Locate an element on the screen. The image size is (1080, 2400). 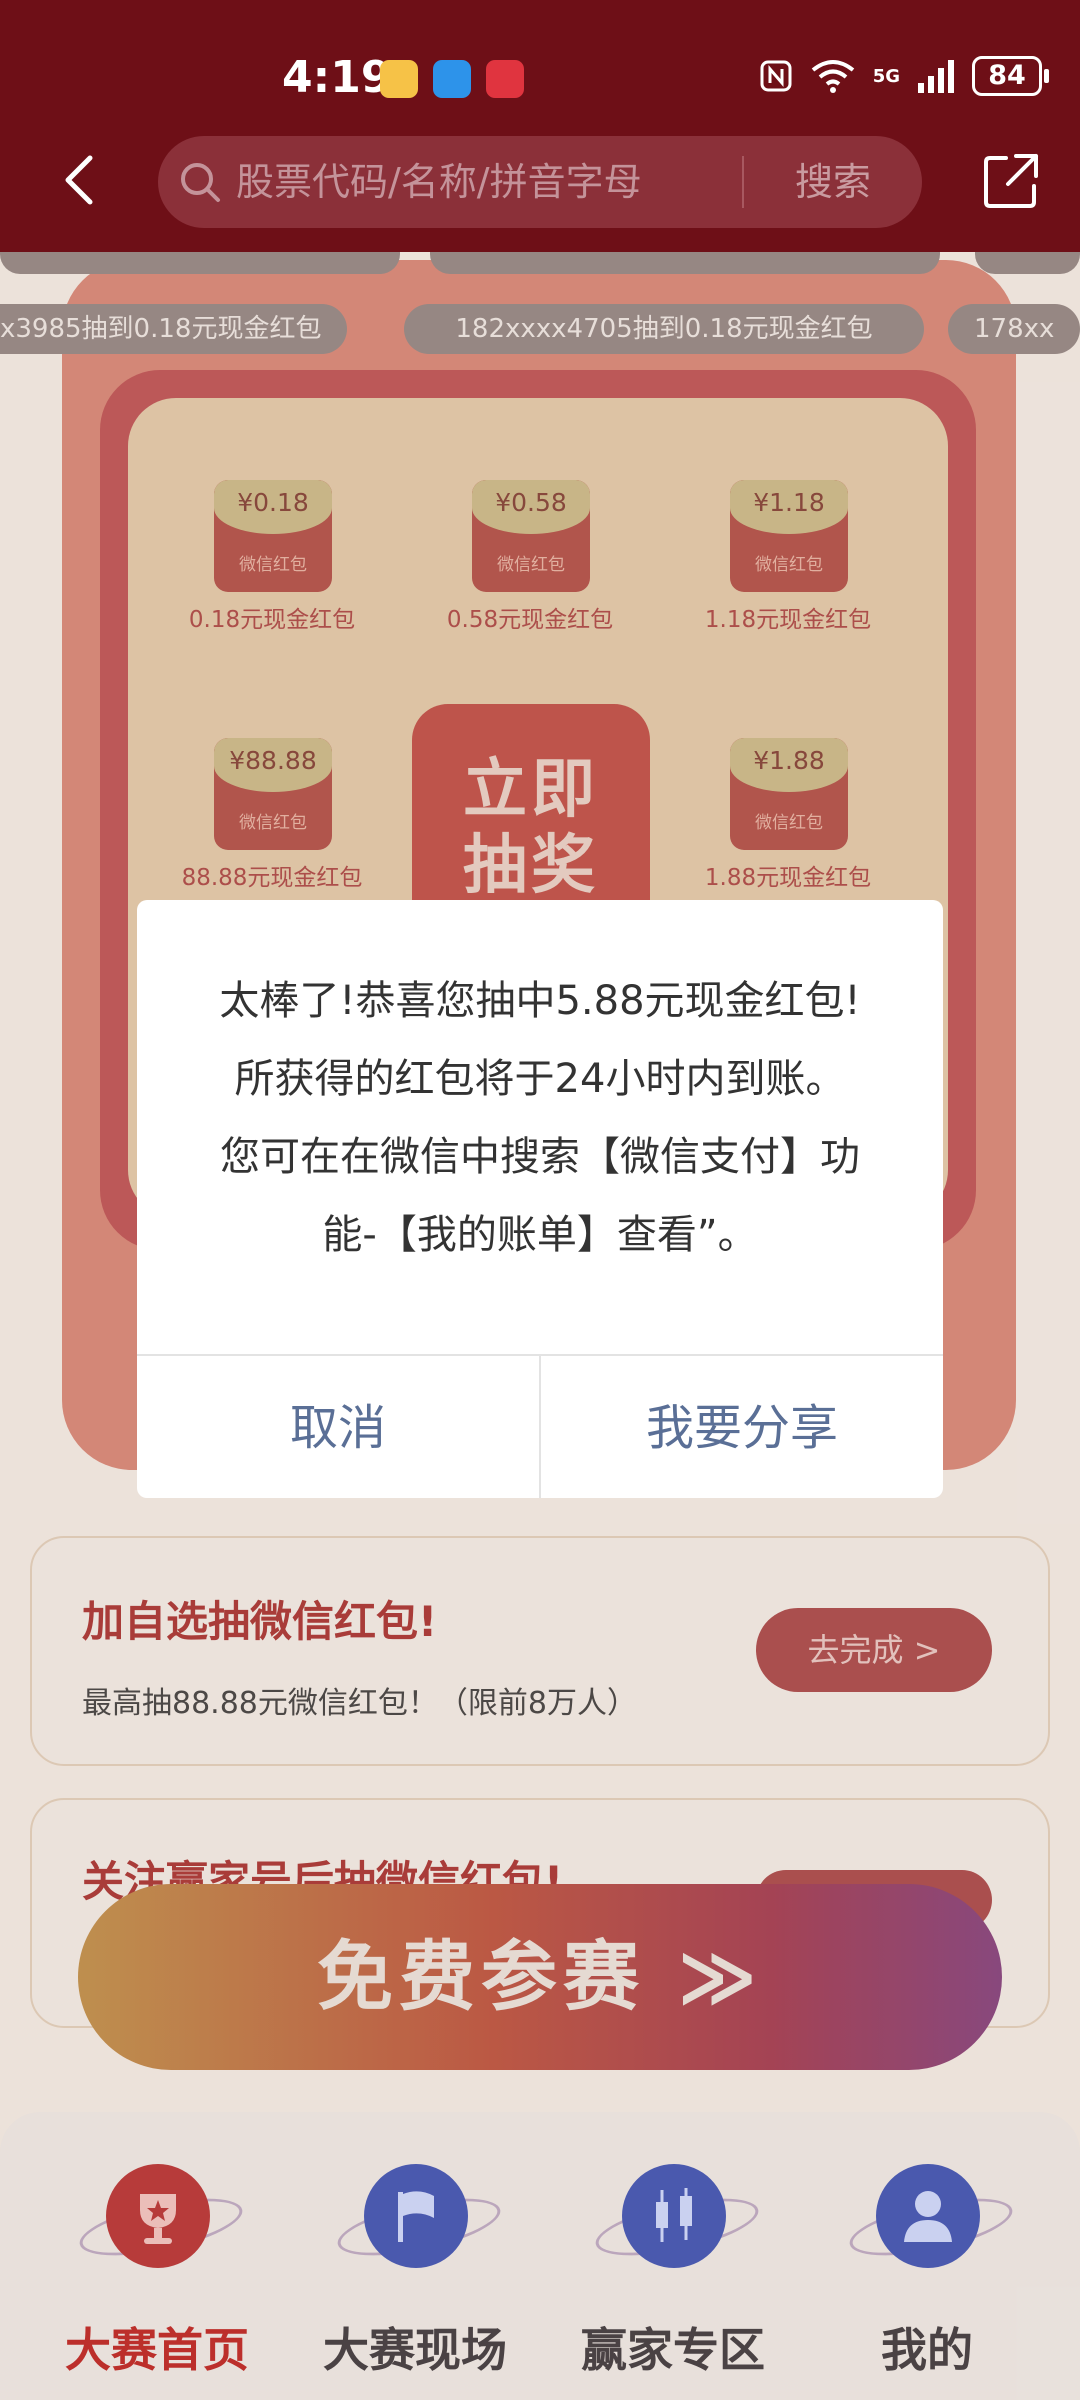
search-button: 搜索 is located at coordinates (833, 182).